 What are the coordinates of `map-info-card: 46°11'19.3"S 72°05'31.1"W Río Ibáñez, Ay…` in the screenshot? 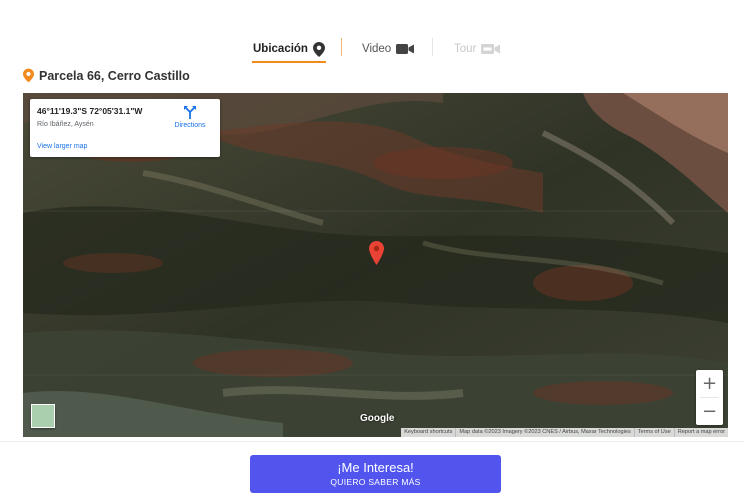 It's located at (125, 128).